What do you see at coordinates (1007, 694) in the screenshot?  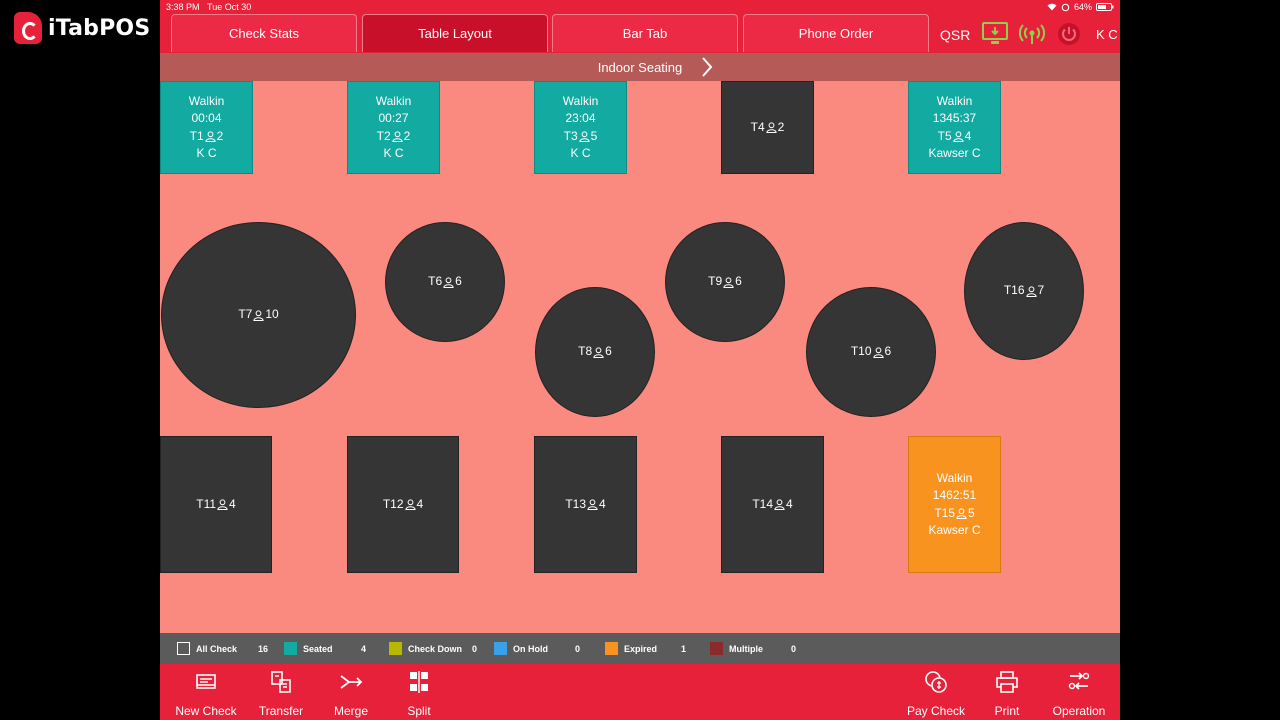 I see `print-button: Print` at bounding box center [1007, 694].